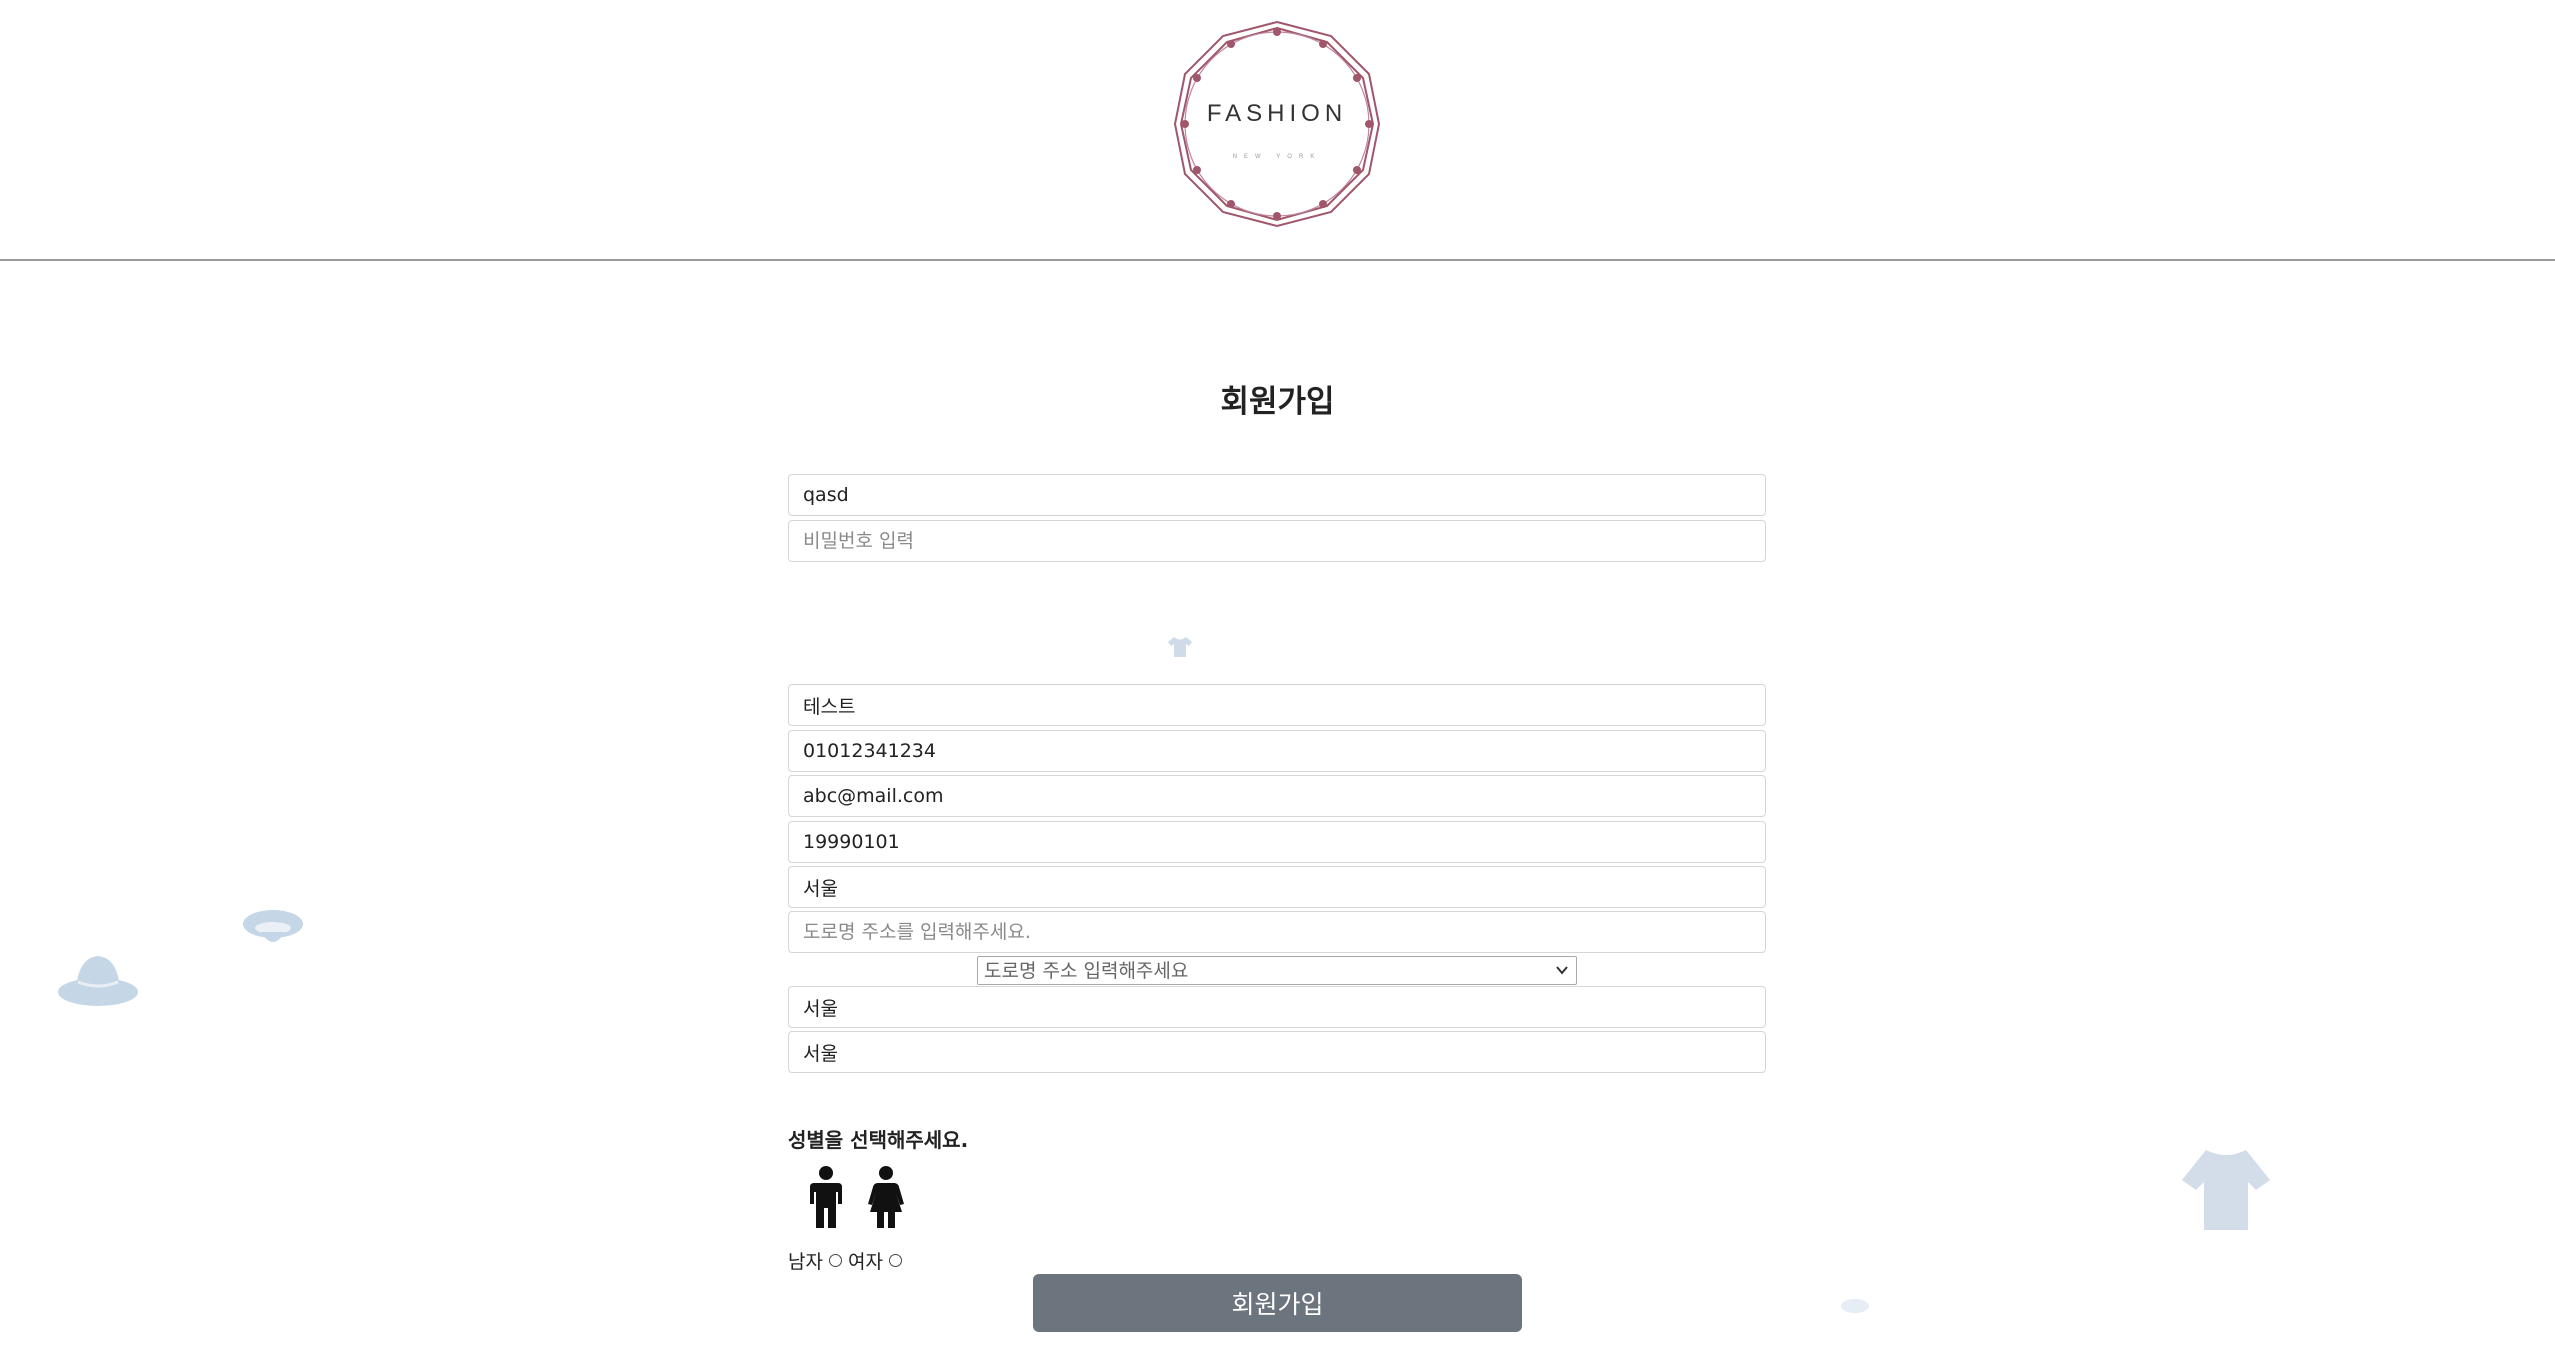  Describe the element at coordinates (1277, 157) in the screenshot. I see `logo-subtext: NEW YORK` at that location.